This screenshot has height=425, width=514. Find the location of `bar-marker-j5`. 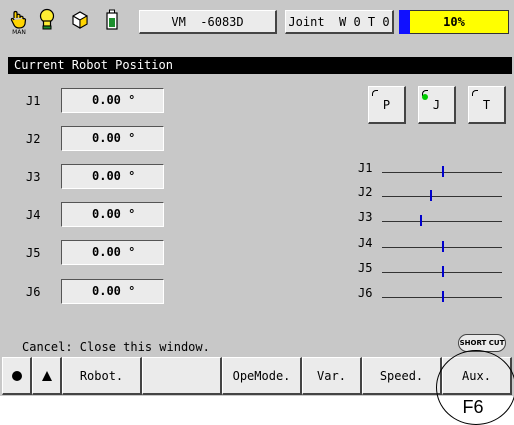

bar-marker-j5 is located at coordinates (443, 271).